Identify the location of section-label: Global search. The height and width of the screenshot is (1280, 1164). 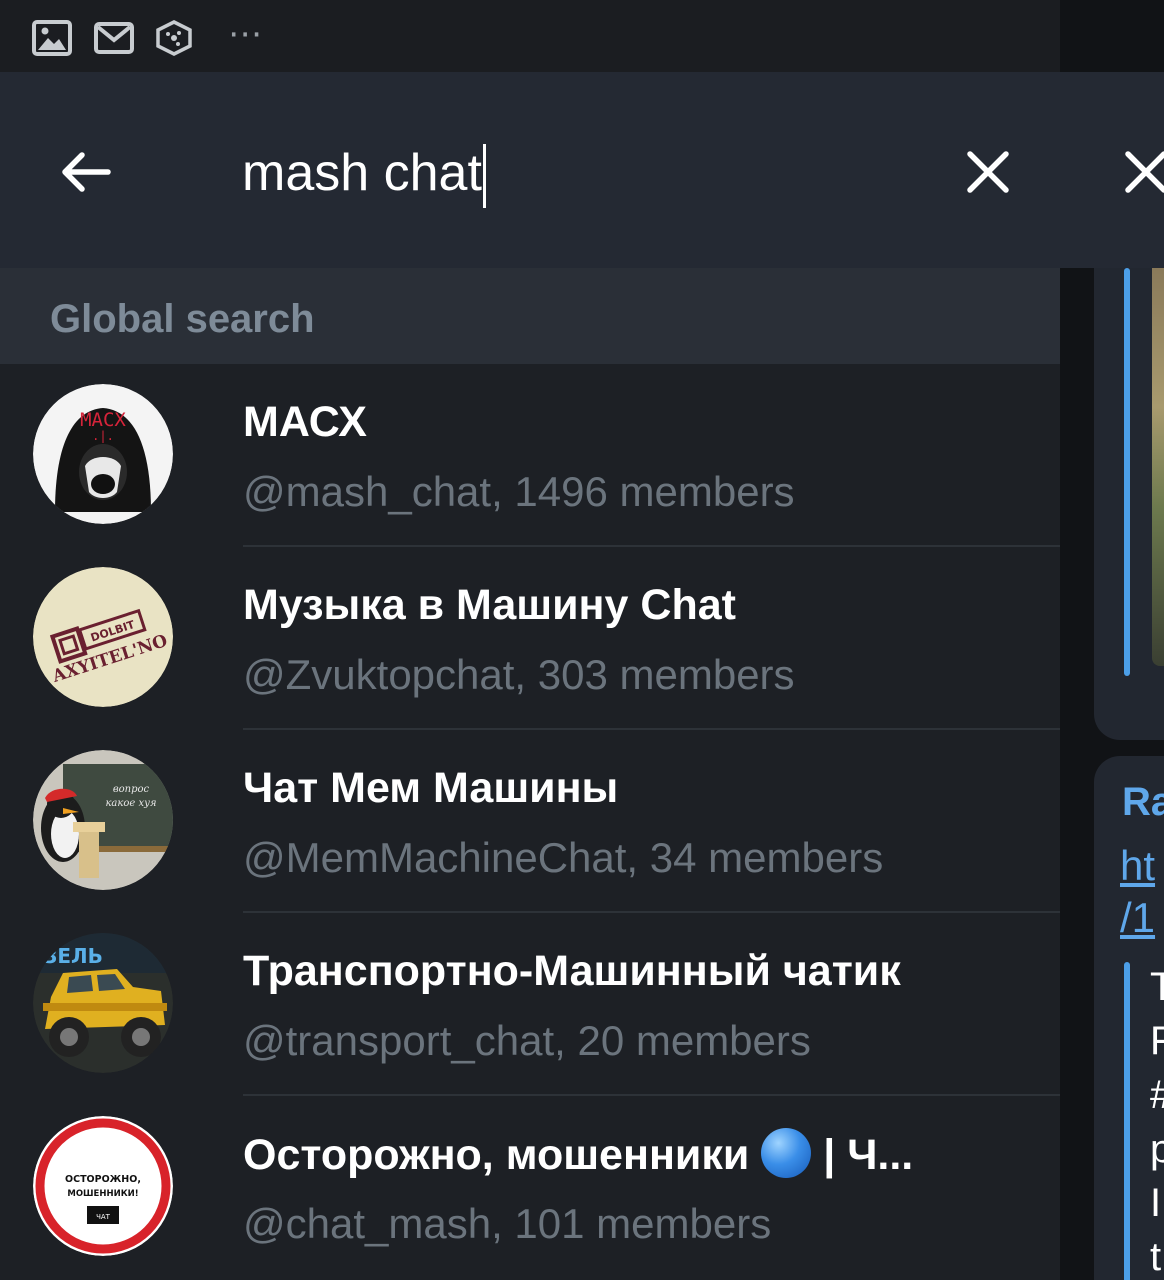
(182, 319).